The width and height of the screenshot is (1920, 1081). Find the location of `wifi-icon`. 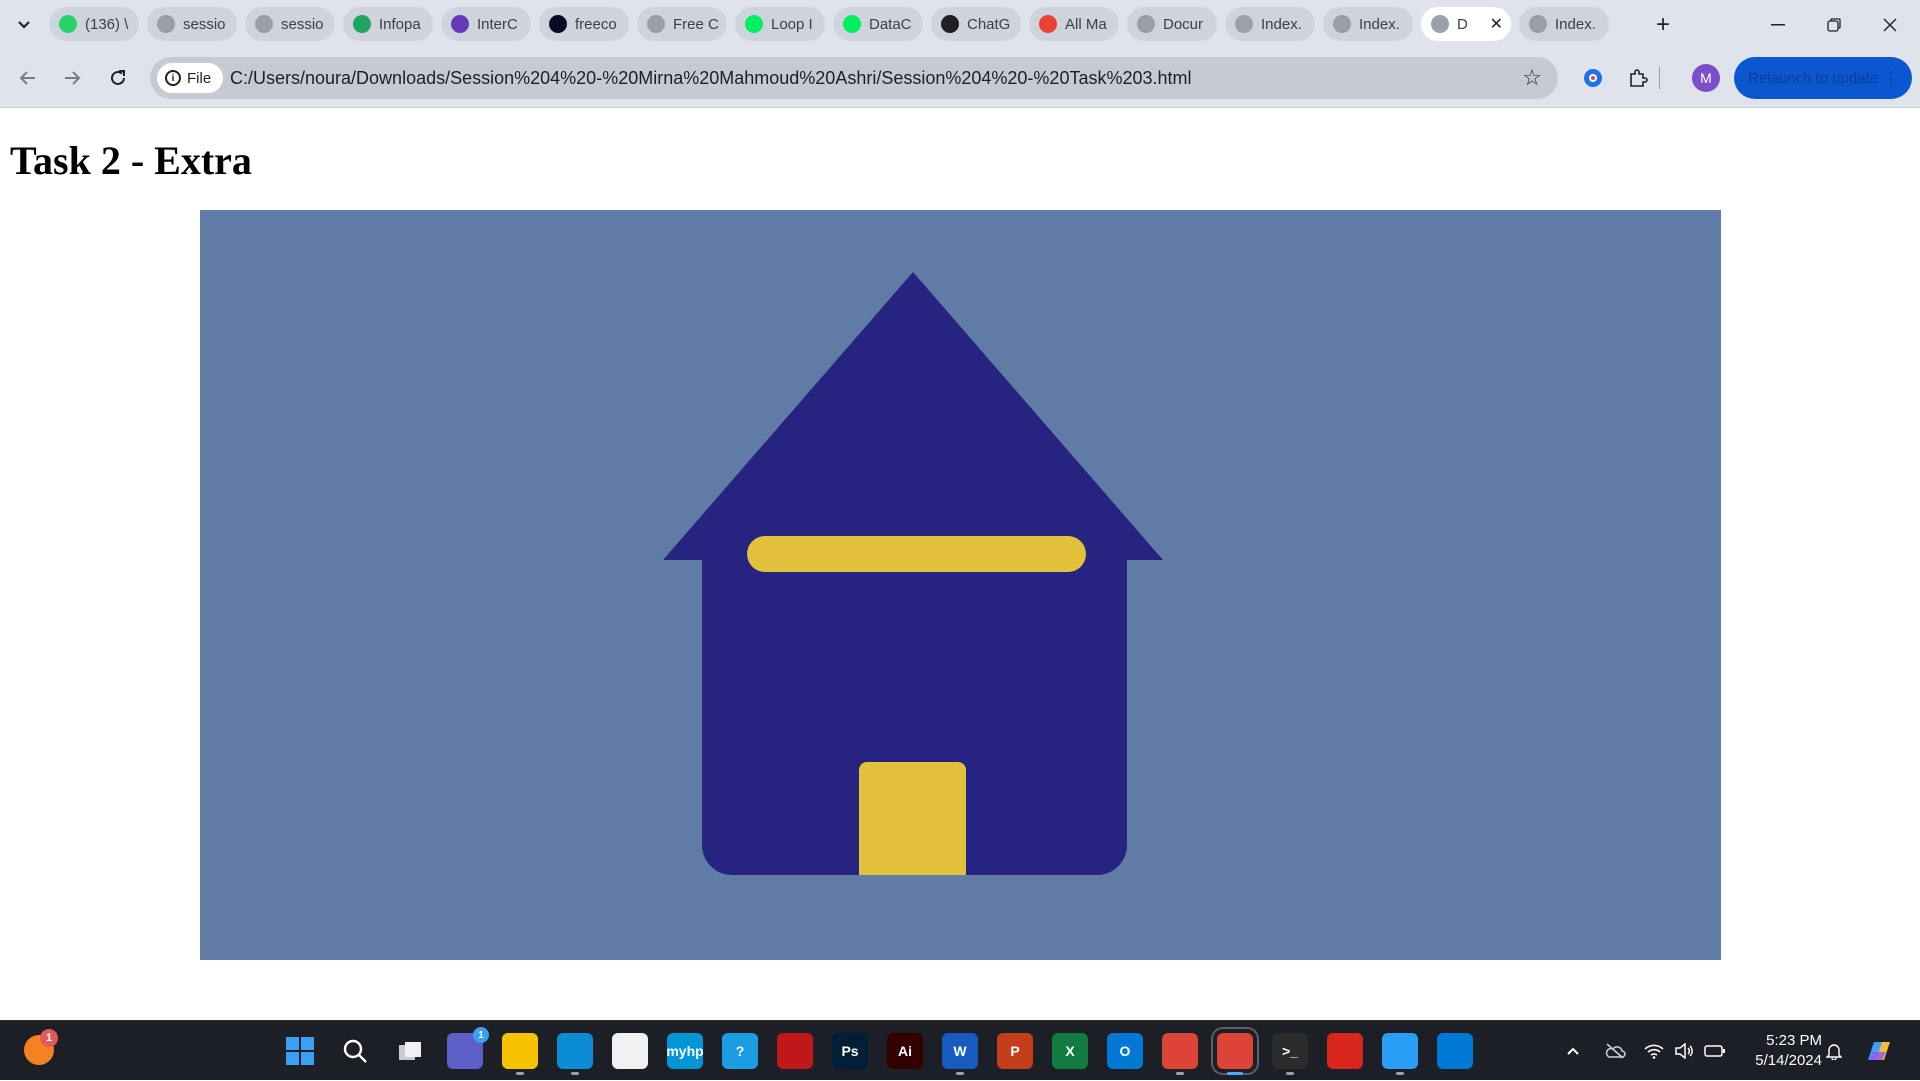

wifi-icon is located at coordinates (1654, 1051).